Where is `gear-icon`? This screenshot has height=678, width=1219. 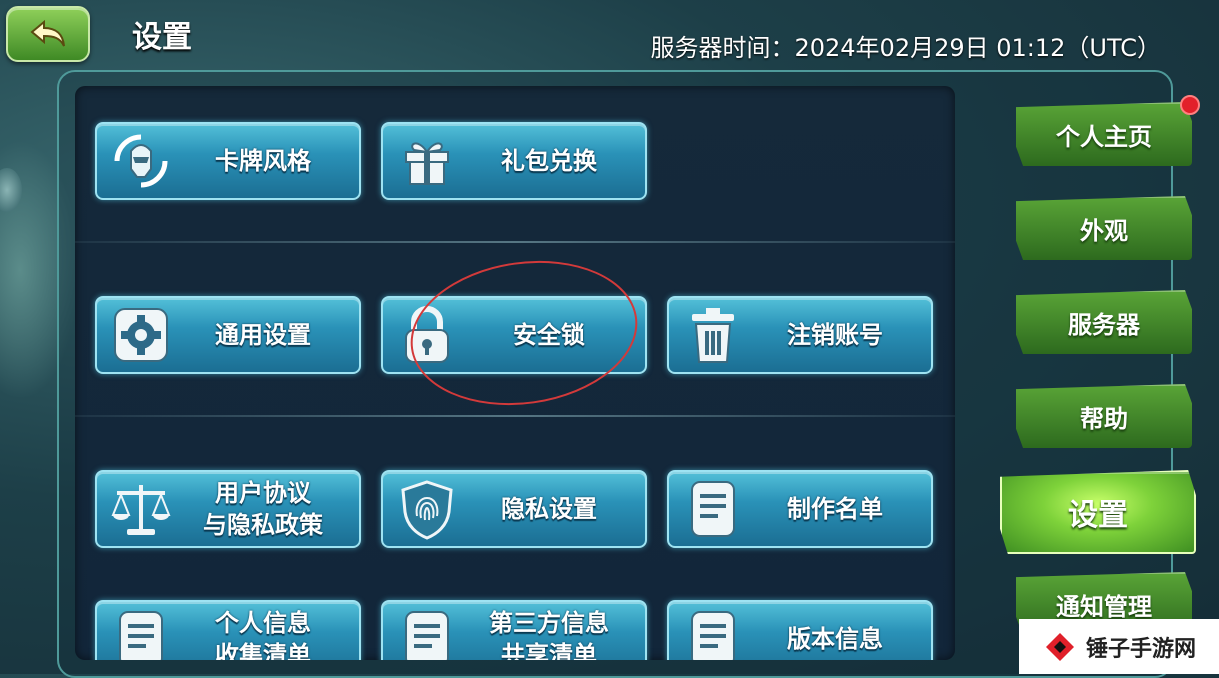
gear-icon is located at coordinates (141, 335).